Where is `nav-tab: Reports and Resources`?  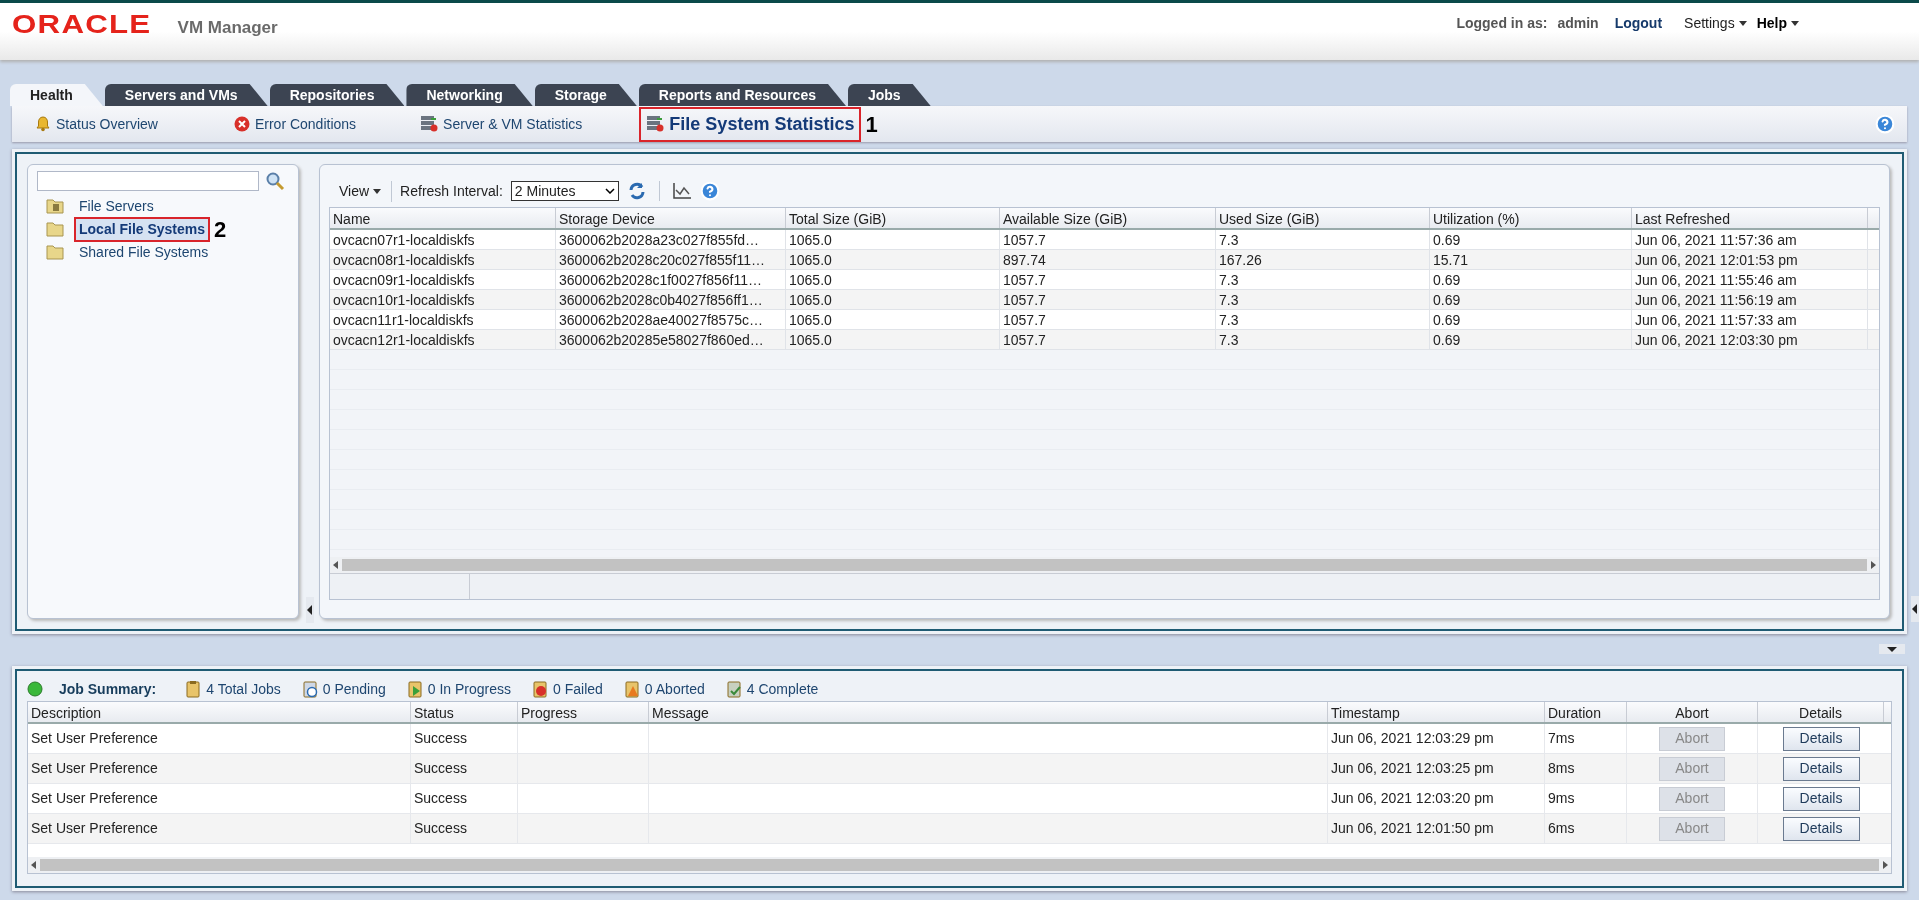 nav-tab: Reports and Resources is located at coordinates (742, 95).